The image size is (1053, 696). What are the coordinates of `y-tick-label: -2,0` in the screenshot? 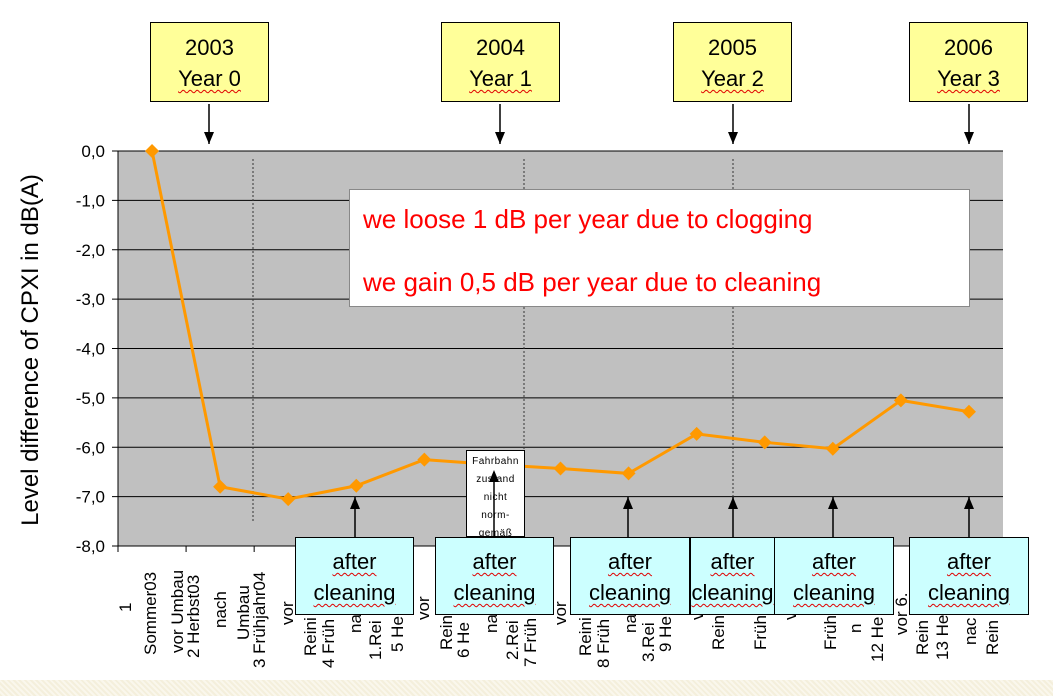 It's located at (90, 250).